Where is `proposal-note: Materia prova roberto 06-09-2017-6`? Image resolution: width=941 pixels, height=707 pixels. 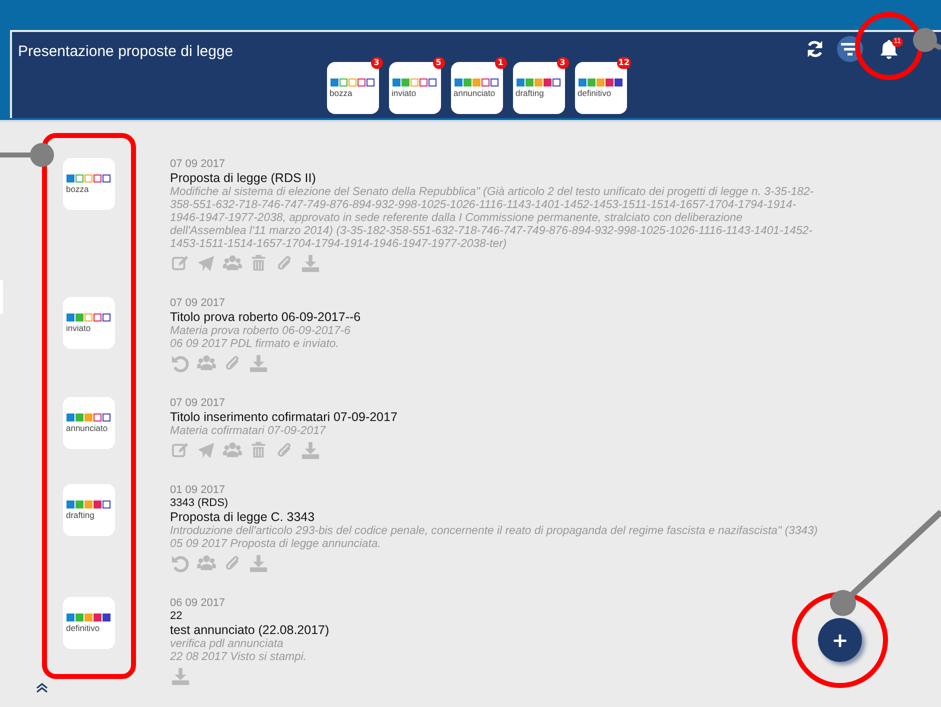
proposal-note: Materia prova roberto 06-09-2017-6 is located at coordinates (261, 331).